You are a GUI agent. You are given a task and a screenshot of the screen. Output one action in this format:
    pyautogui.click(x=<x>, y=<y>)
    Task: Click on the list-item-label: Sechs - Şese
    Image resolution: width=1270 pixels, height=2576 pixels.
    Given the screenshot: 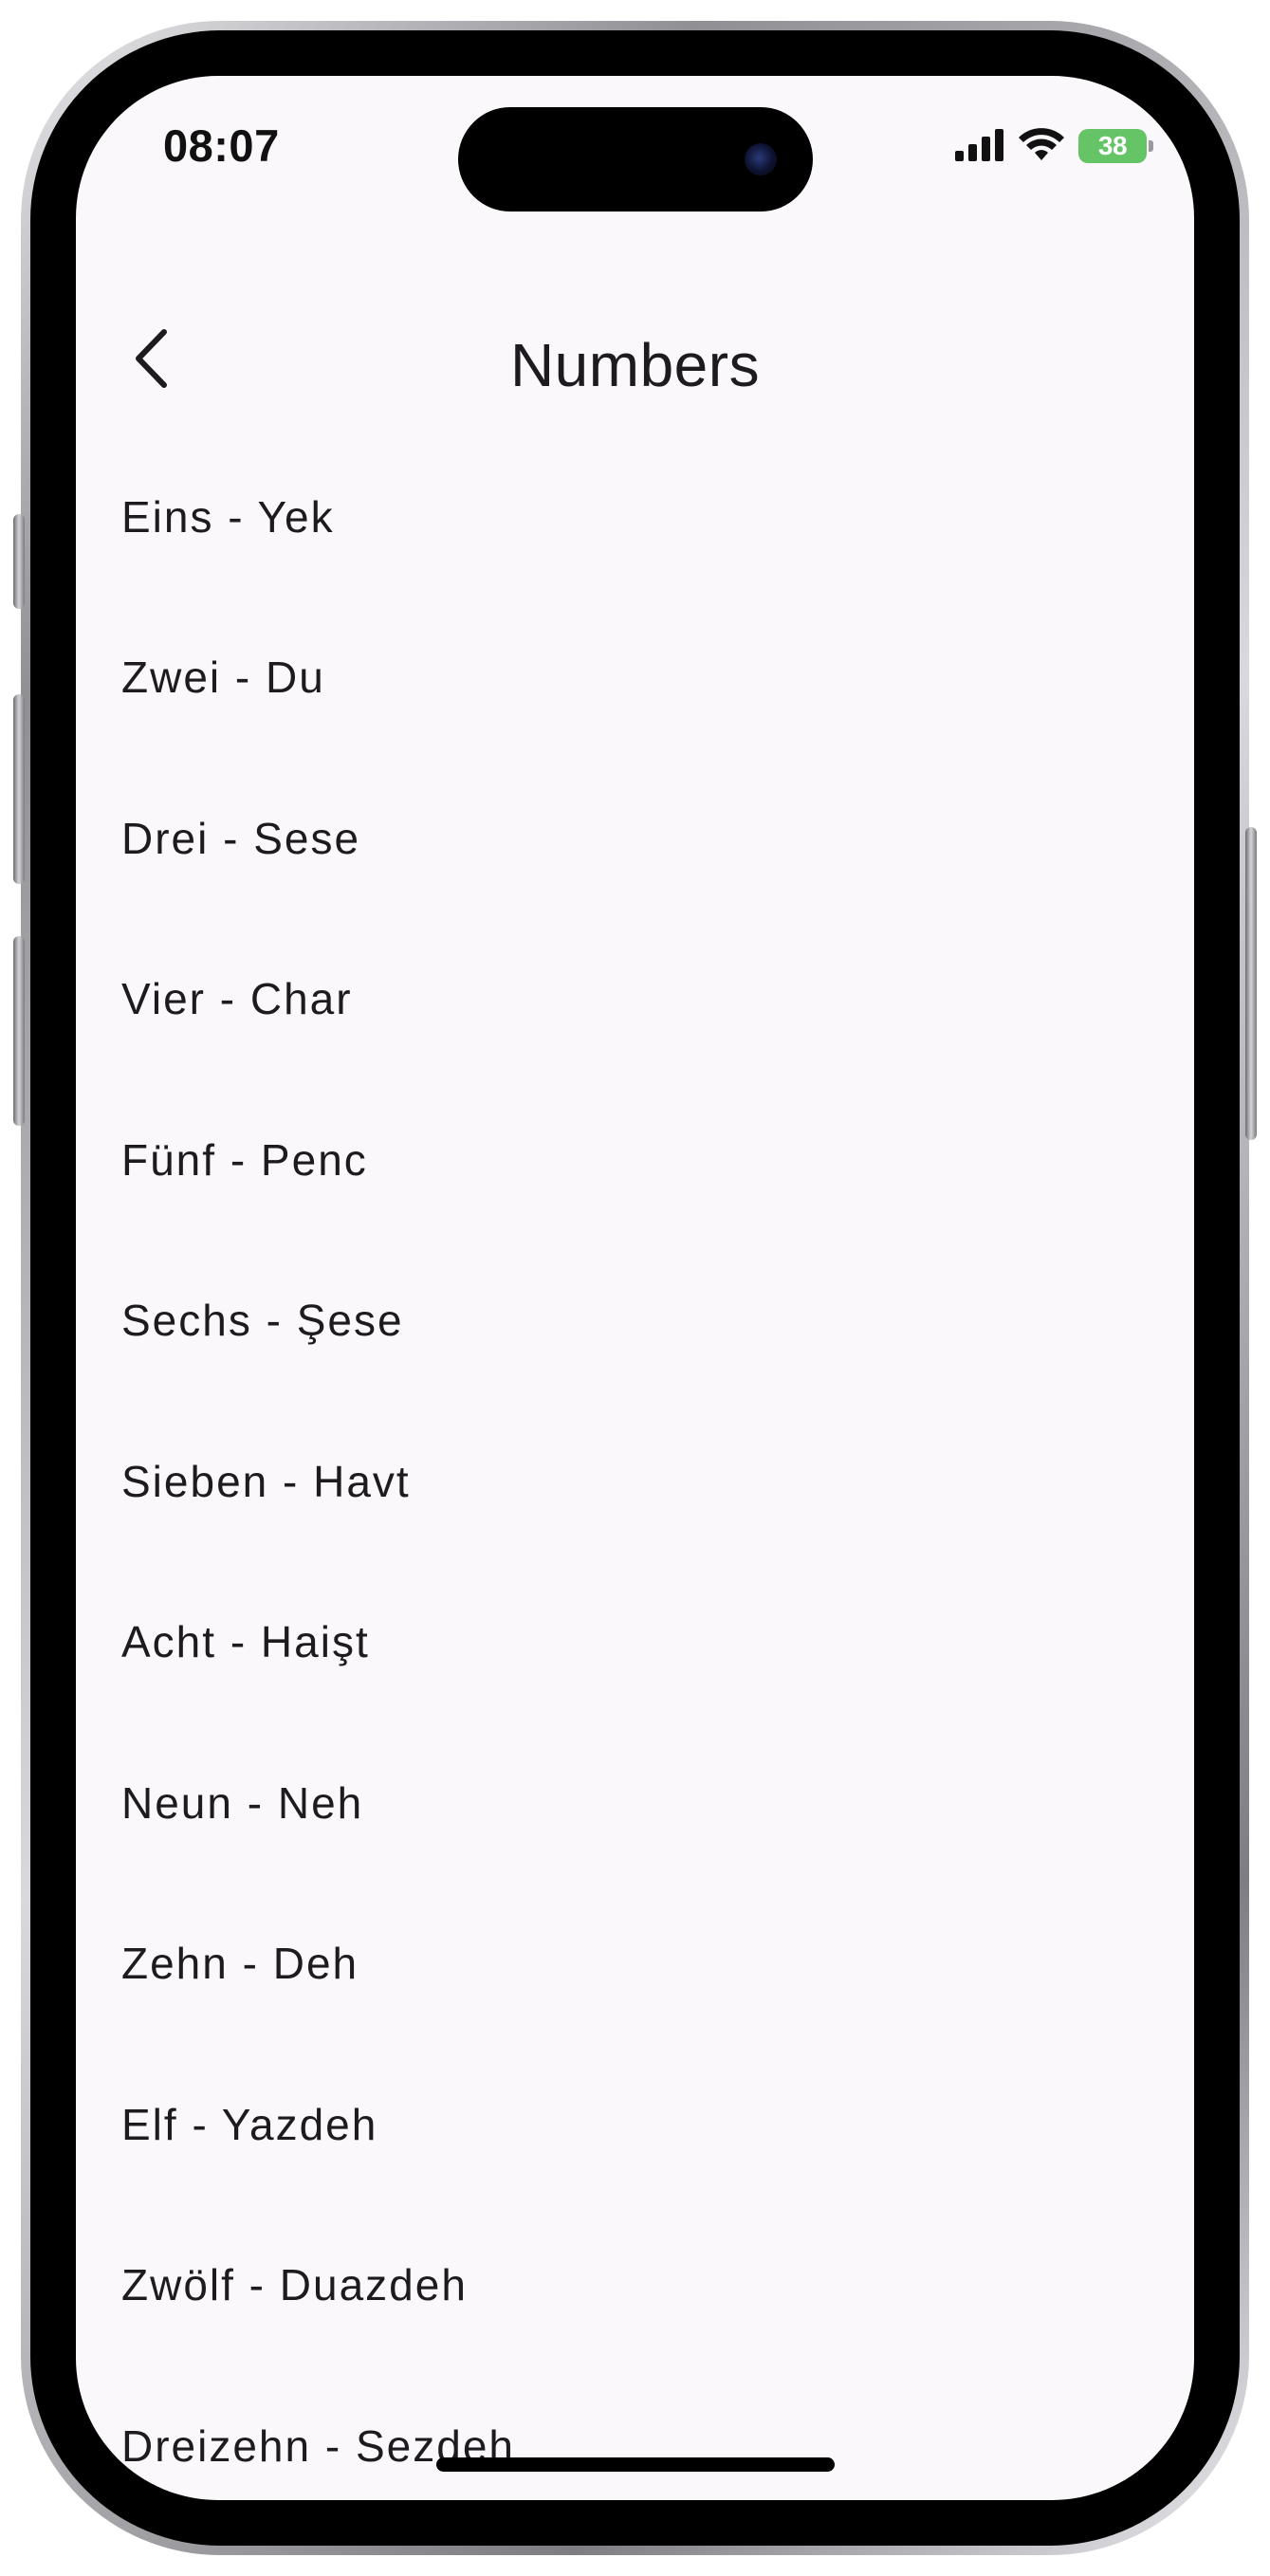 What is the action you would take?
    pyautogui.click(x=262, y=1321)
    